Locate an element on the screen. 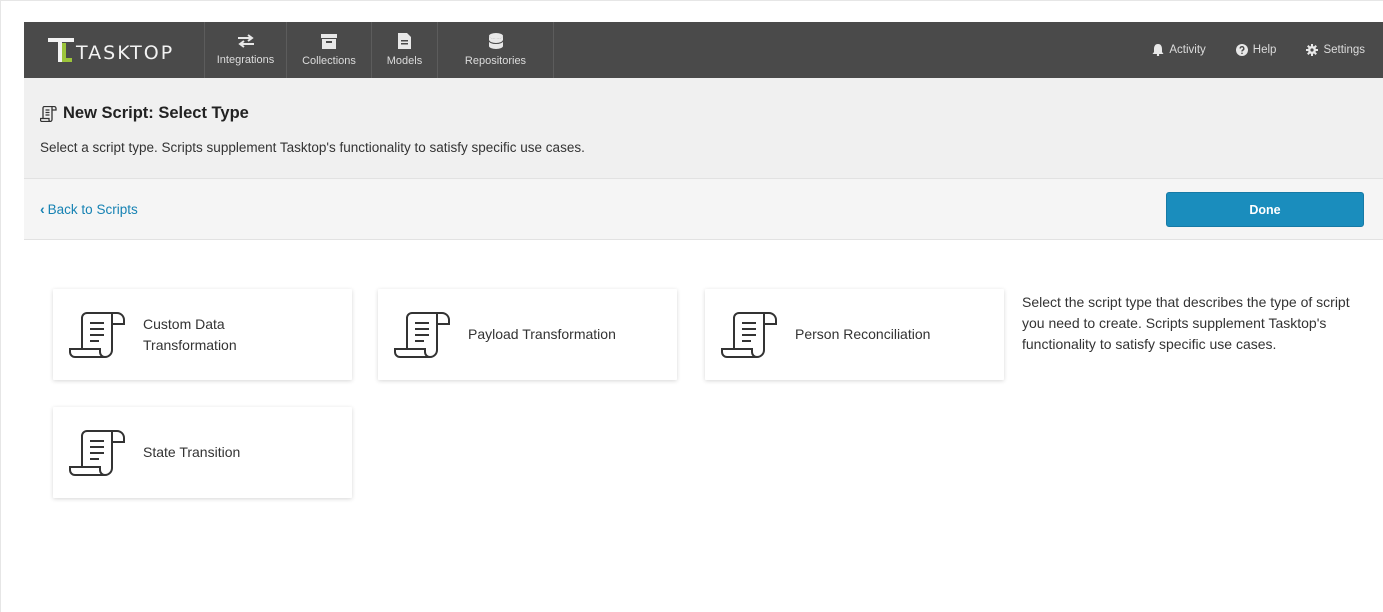  activity-link: Activity is located at coordinates (1179, 50).